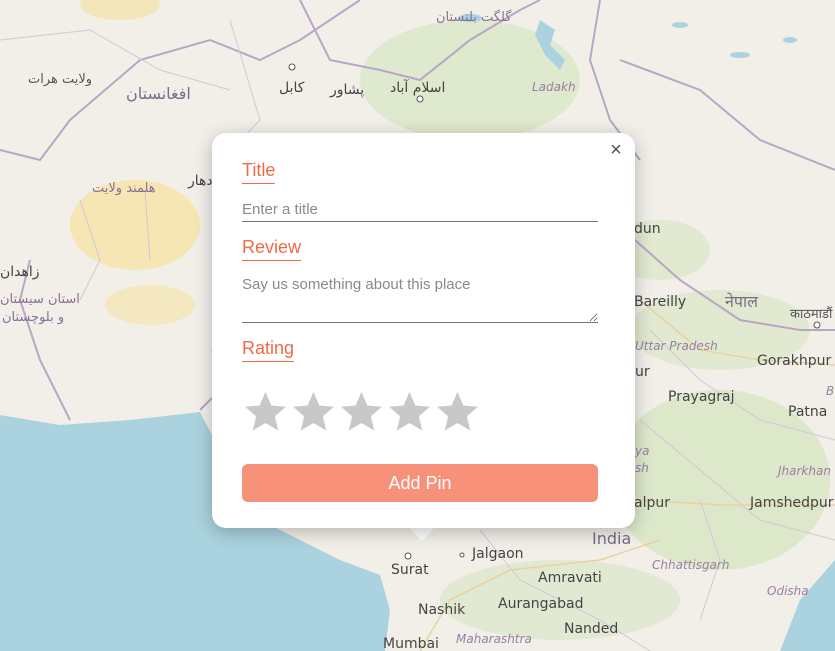 The width and height of the screenshot is (835, 651). What do you see at coordinates (691, 565) in the screenshot?
I see `map-label-chhattisgarh: Chhattisgarh` at bounding box center [691, 565].